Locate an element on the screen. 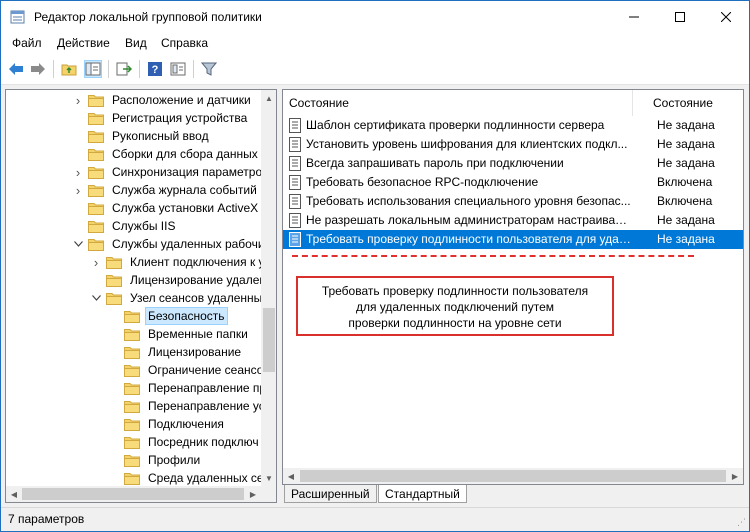 This screenshot has width=750, height=532. tree-item-label-box: Перенаправление пр is located at coordinates (207, 388).